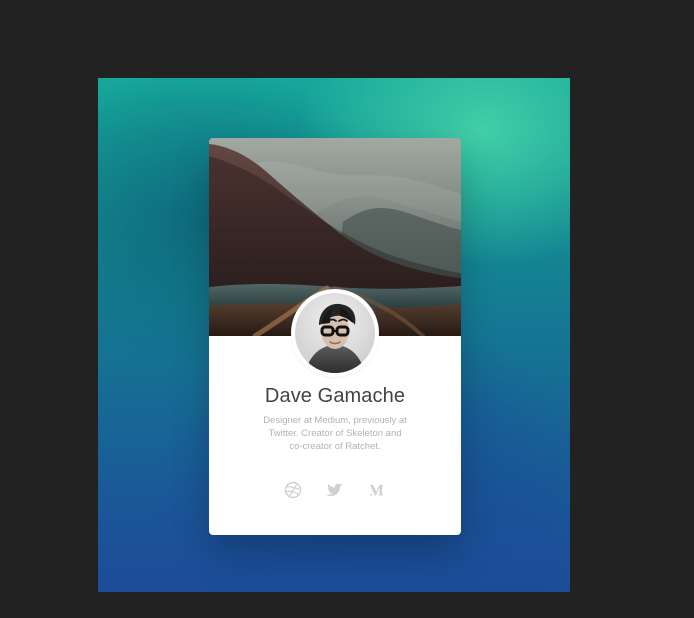 This screenshot has width=694, height=618. I want to click on profile-name: Dave Gamache, so click(335, 396).